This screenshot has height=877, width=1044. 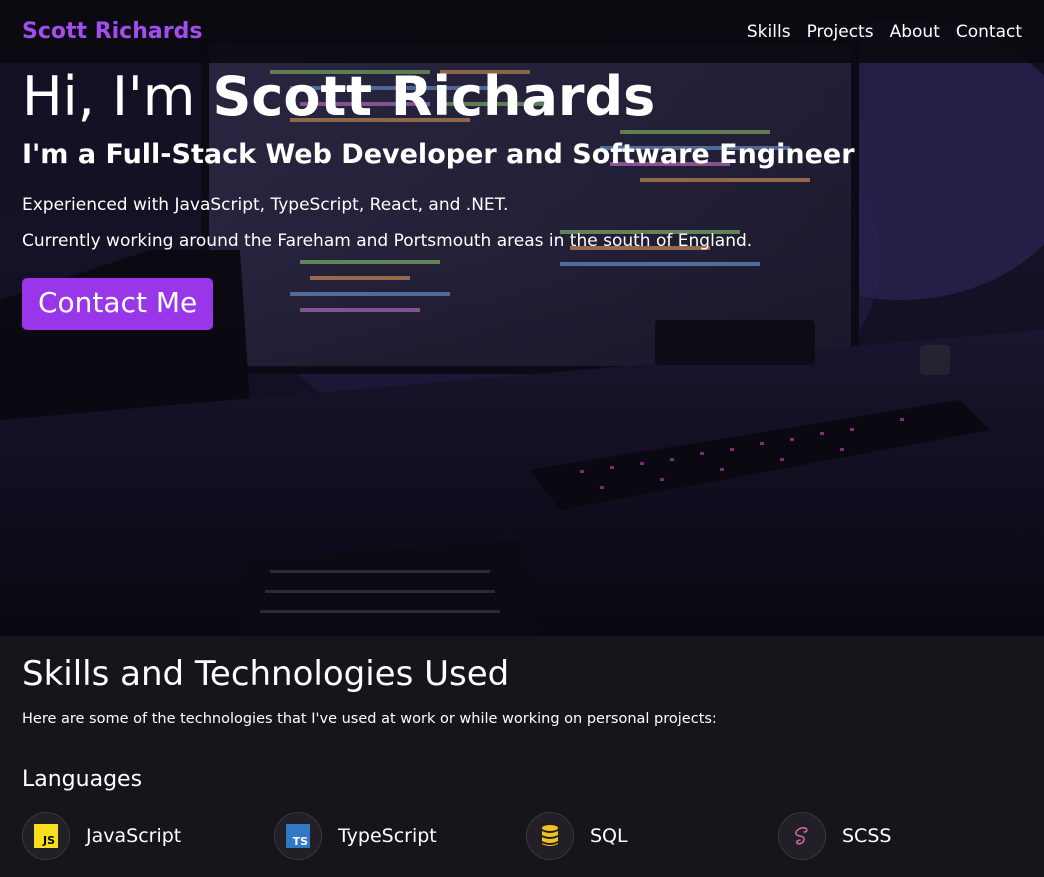 I want to click on svg-text: TS, so click(x=301, y=841).